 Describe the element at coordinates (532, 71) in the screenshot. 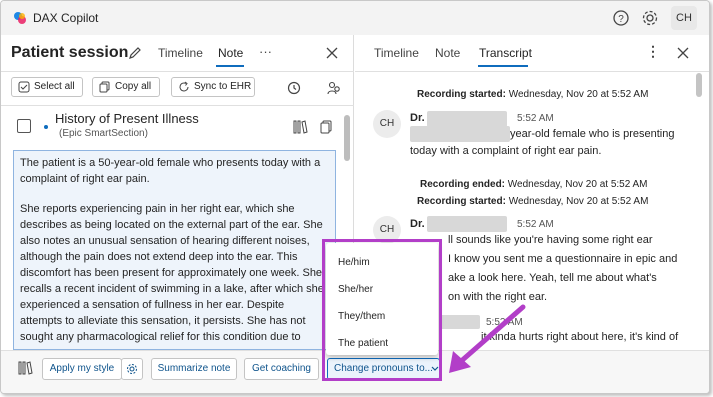

I see `right-header-divider` at that location.